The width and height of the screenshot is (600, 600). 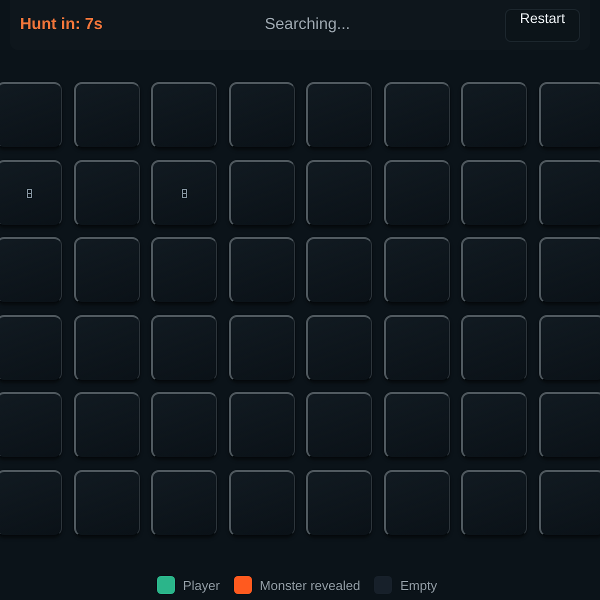 What do you see at coordinates (201, 585) in the screenshot?
I see `legend-label: Player` at bounding box center [201, 585].